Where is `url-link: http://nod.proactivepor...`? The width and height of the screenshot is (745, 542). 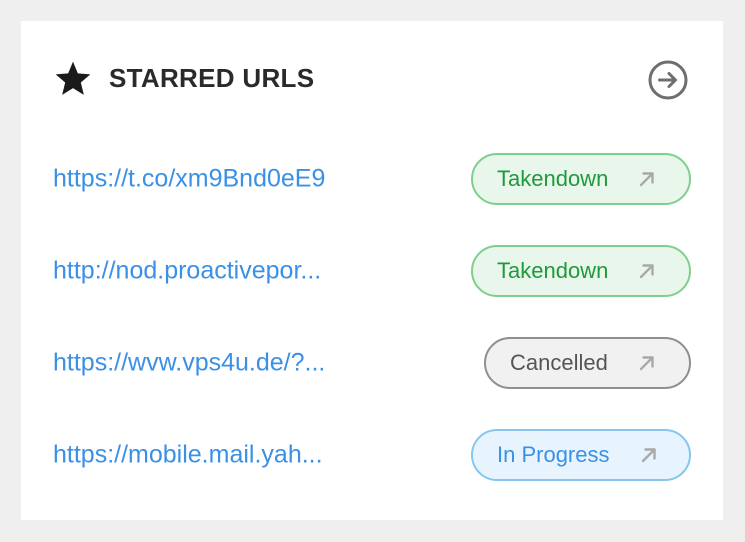 url-link: http://nod.proactivepor... is located at coordinates (187, 271).